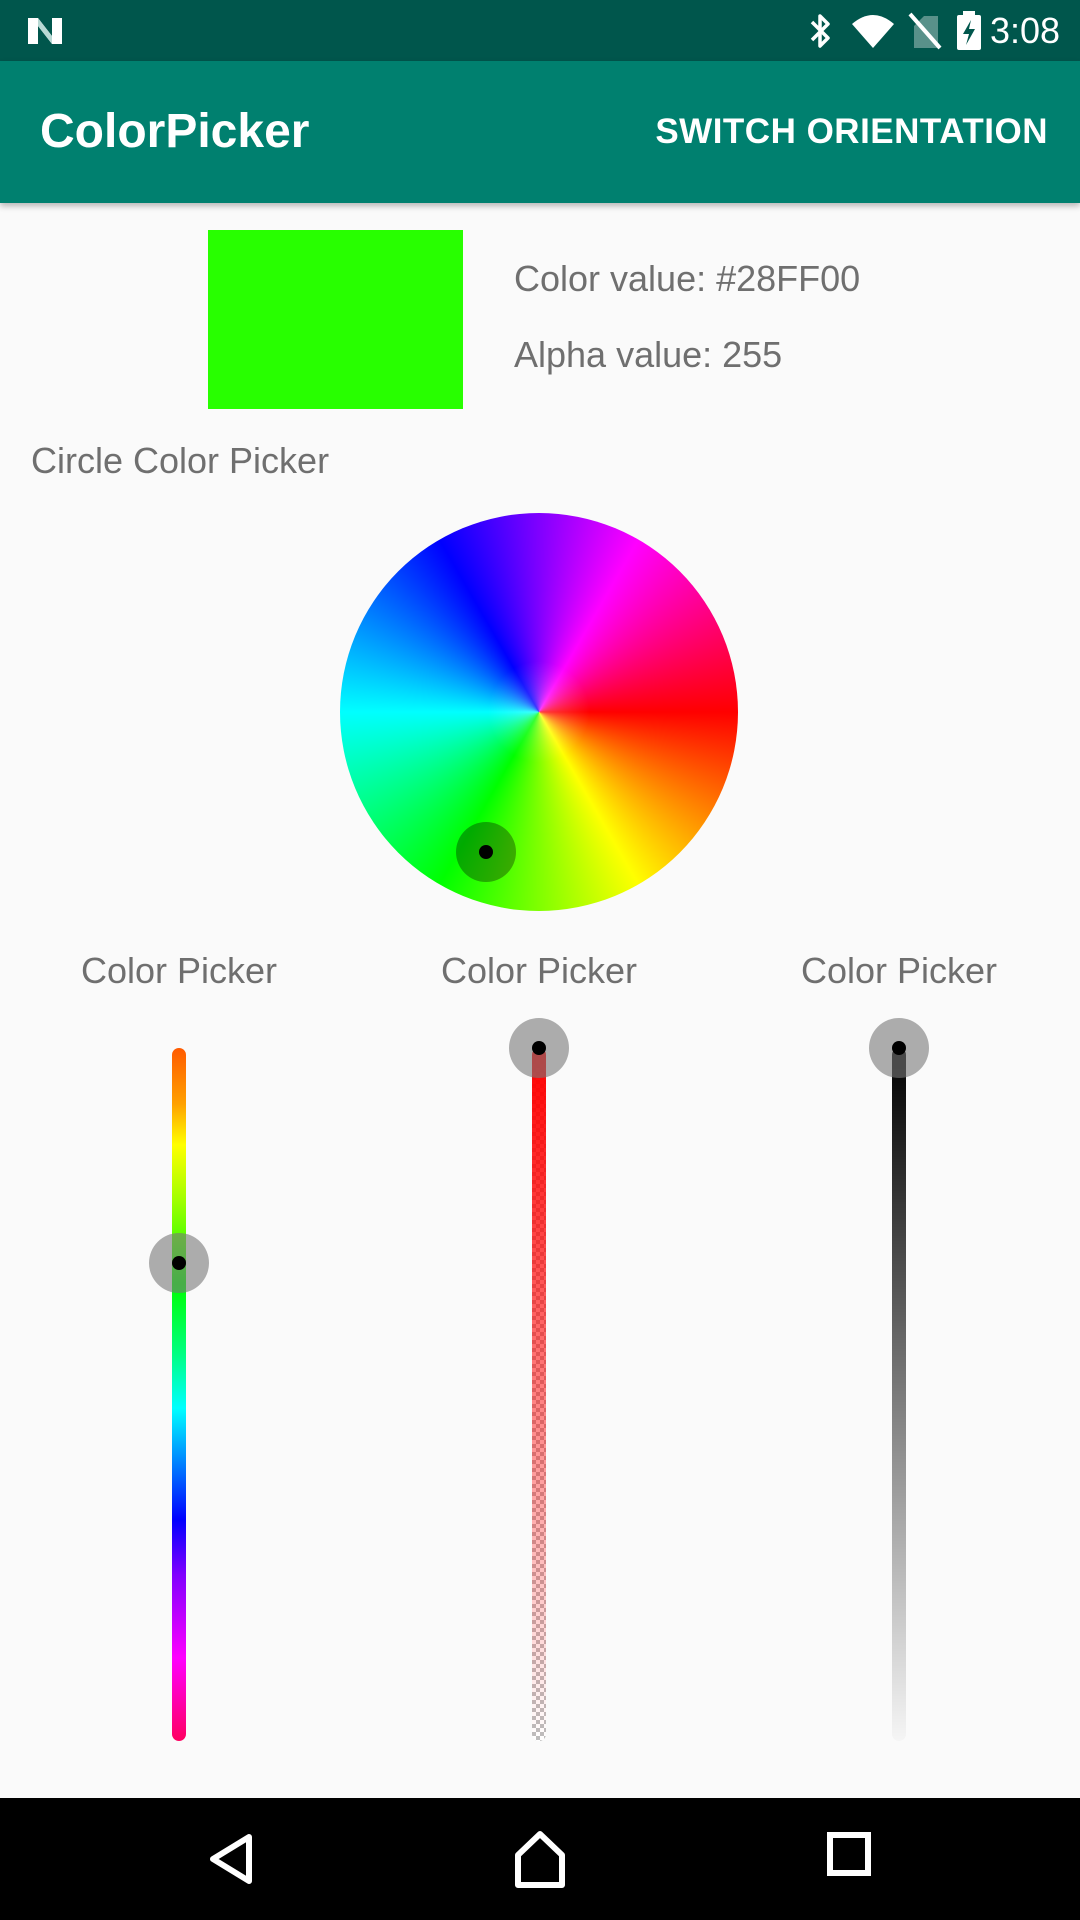  I want to click on alpha-thumb-dot, so click(539, 1048).